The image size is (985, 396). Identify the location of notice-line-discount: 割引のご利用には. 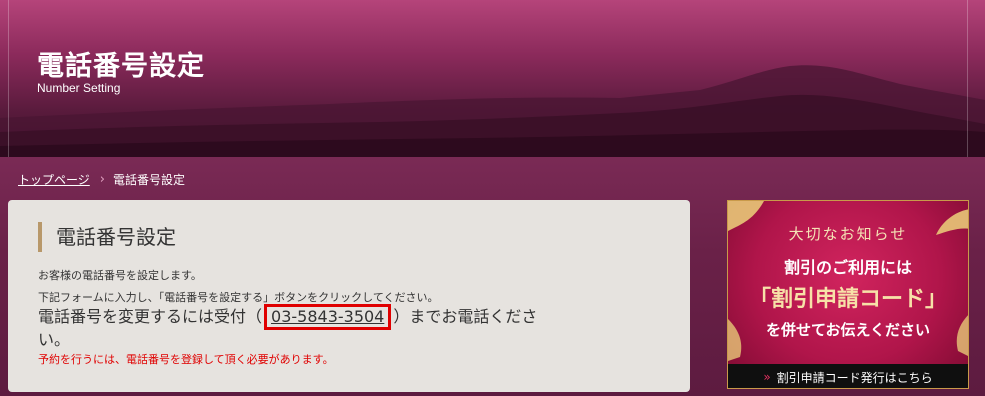
(847, 267).